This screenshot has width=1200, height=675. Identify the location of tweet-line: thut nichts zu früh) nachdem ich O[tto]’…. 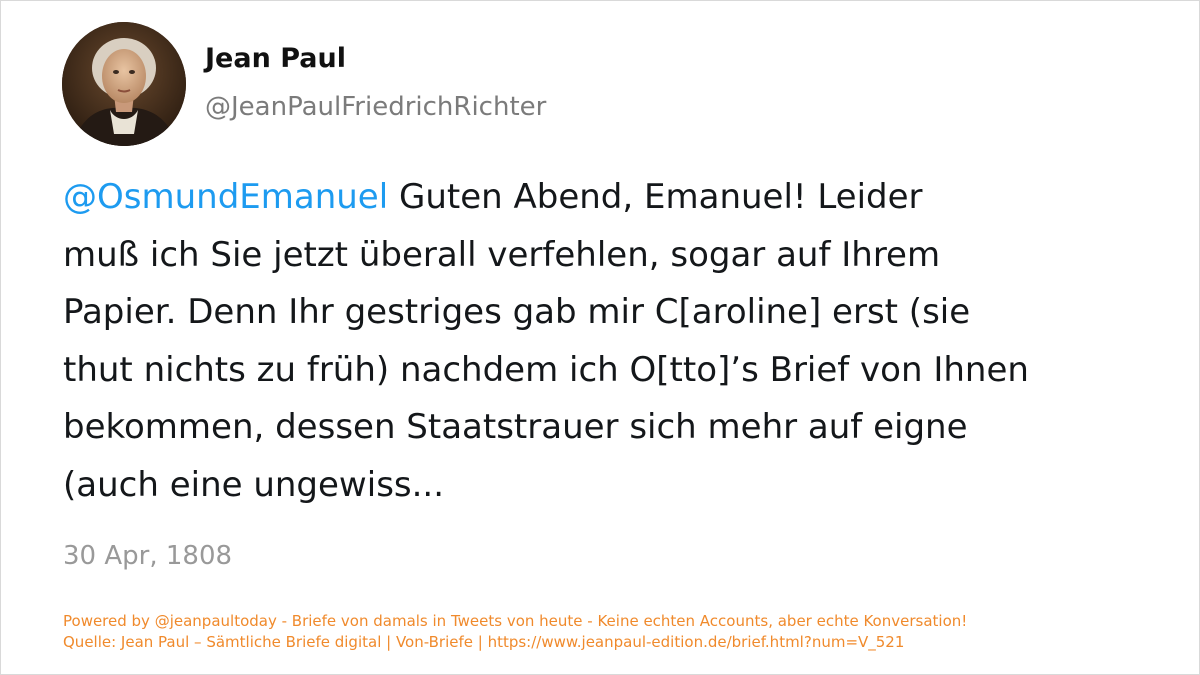
(546, 369).